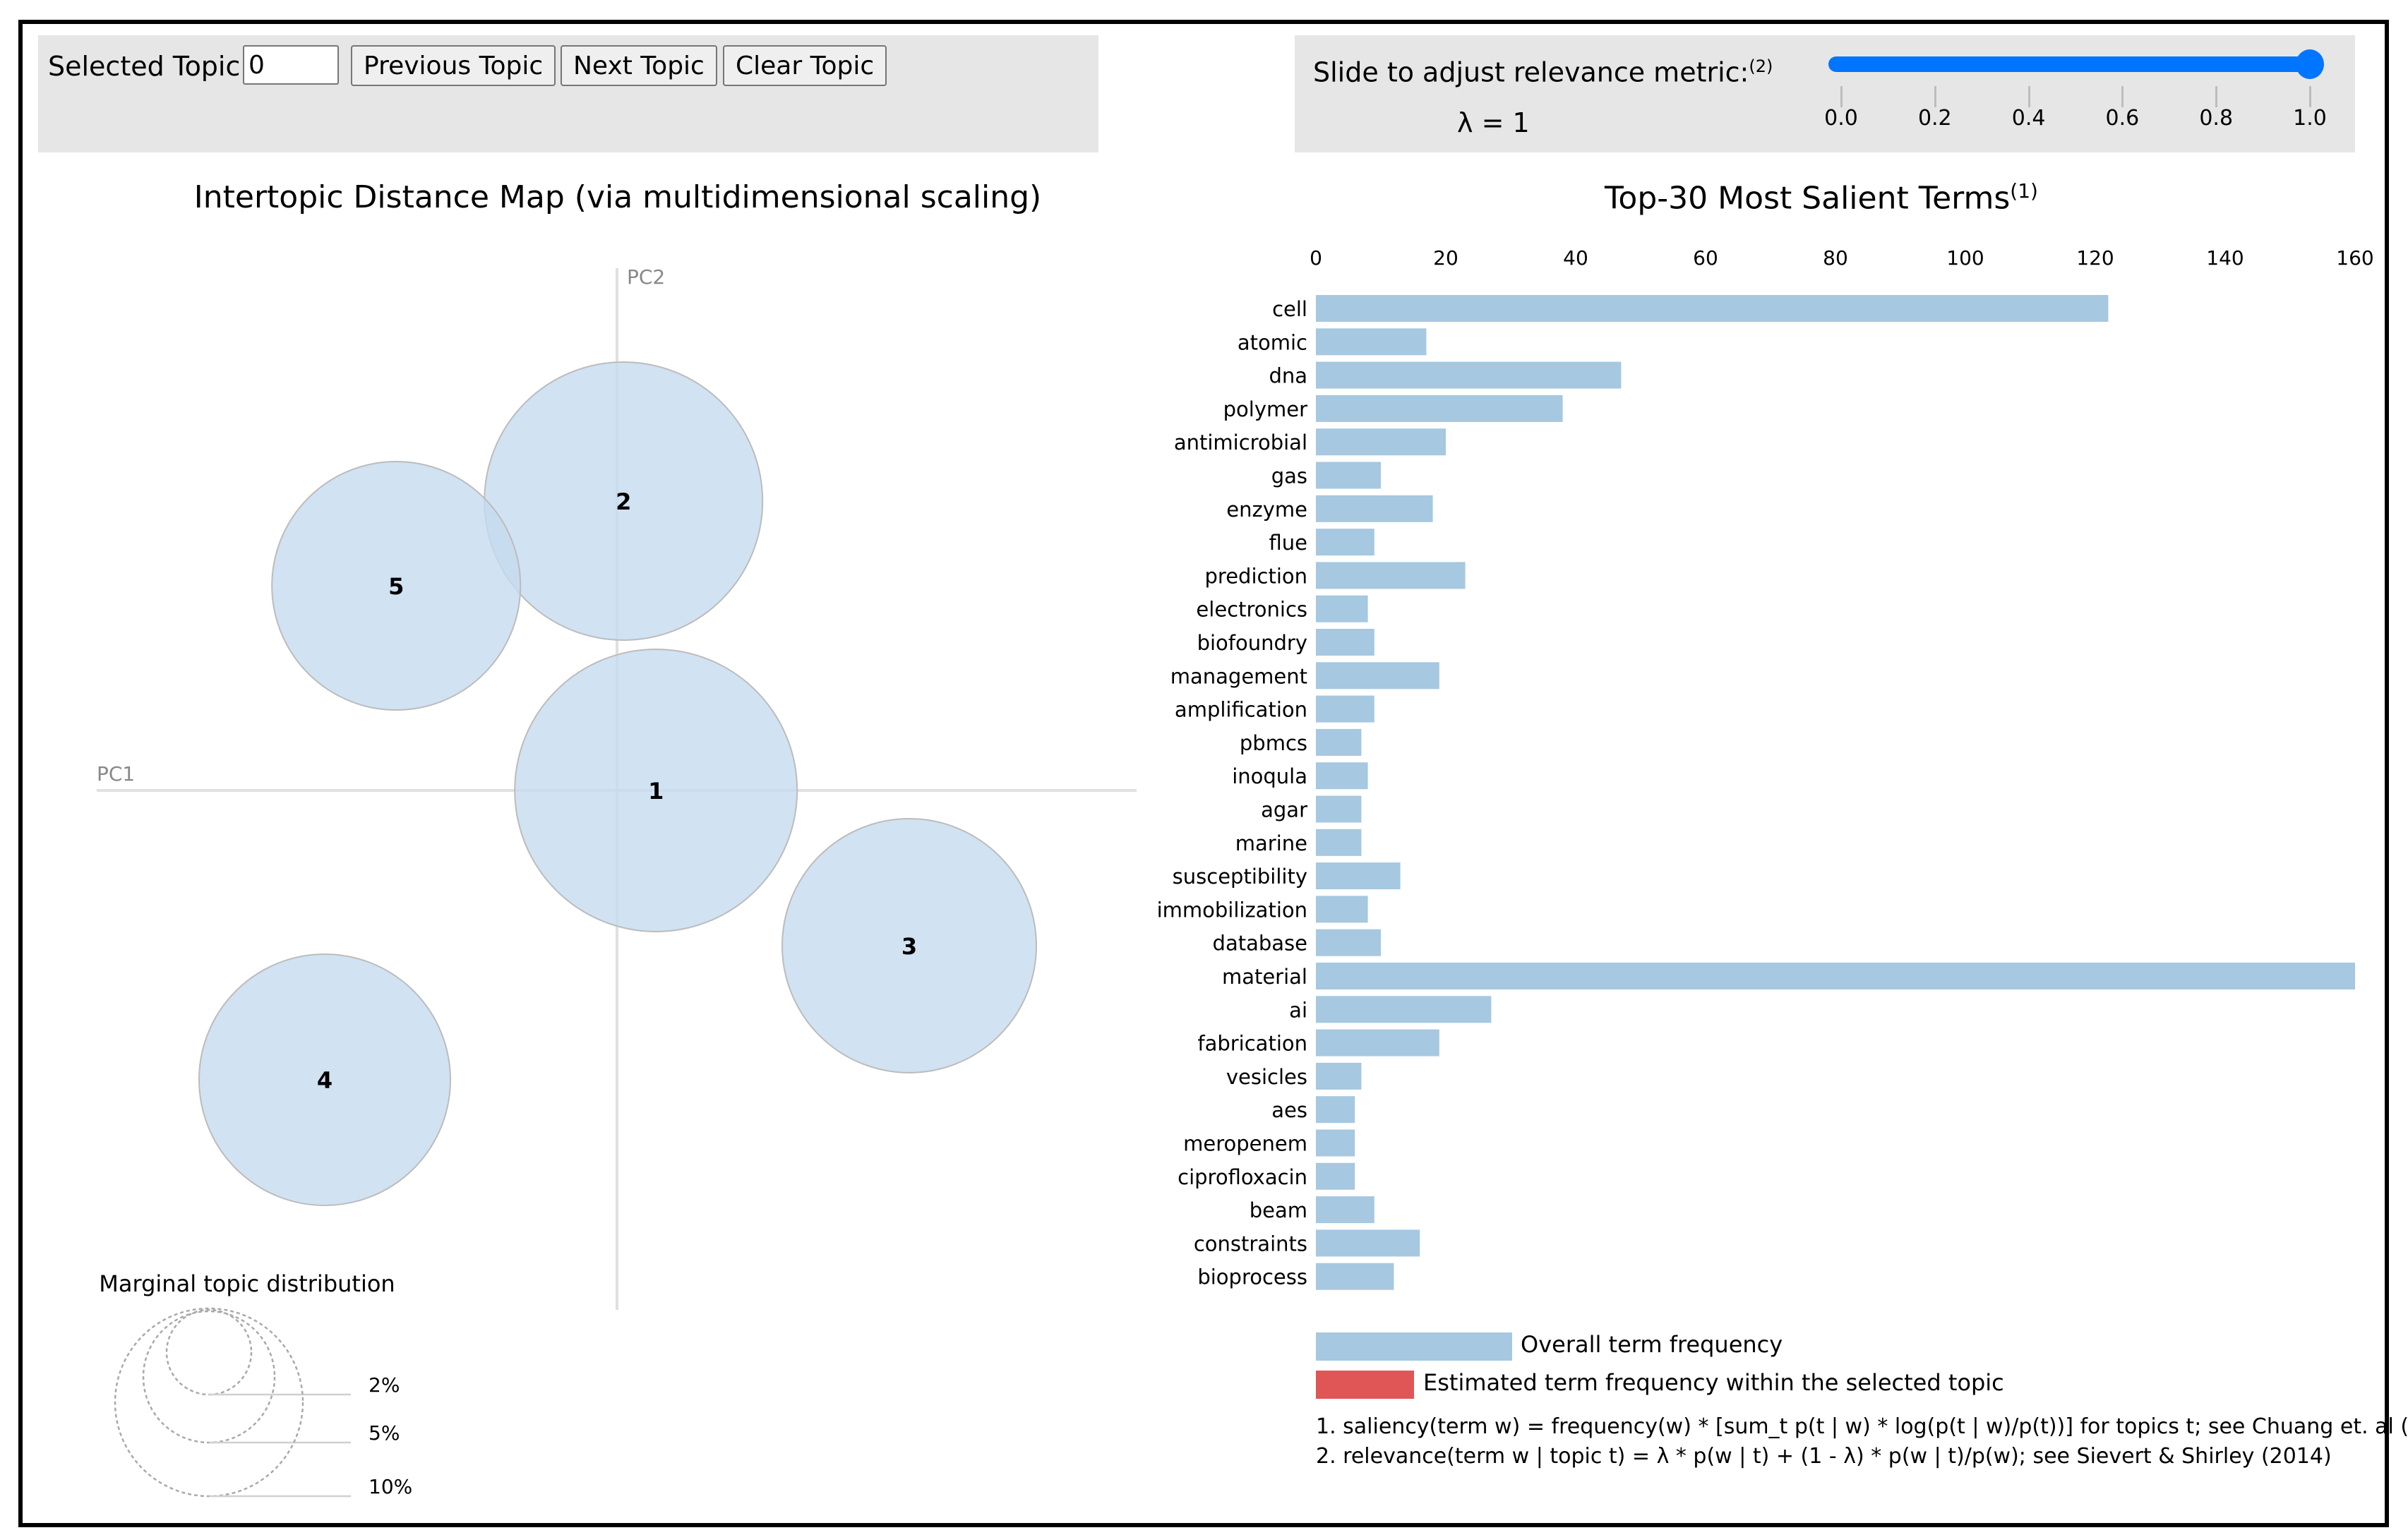 The height and width of the screenshot is (1535, 2408). I want to click on term-label: prediction, so click(1257, 576).